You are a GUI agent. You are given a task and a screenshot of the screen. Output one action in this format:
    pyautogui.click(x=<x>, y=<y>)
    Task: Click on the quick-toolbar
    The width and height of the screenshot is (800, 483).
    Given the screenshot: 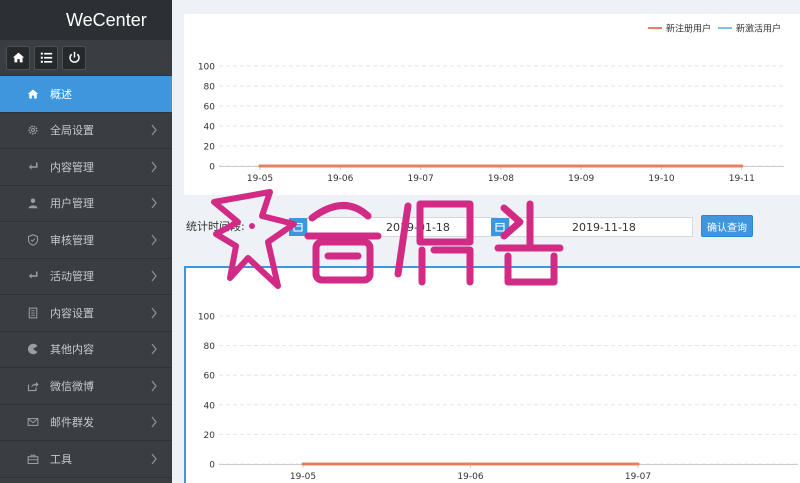 What is the action you would take?
    pyautogui.click(x=86, y=58)
    